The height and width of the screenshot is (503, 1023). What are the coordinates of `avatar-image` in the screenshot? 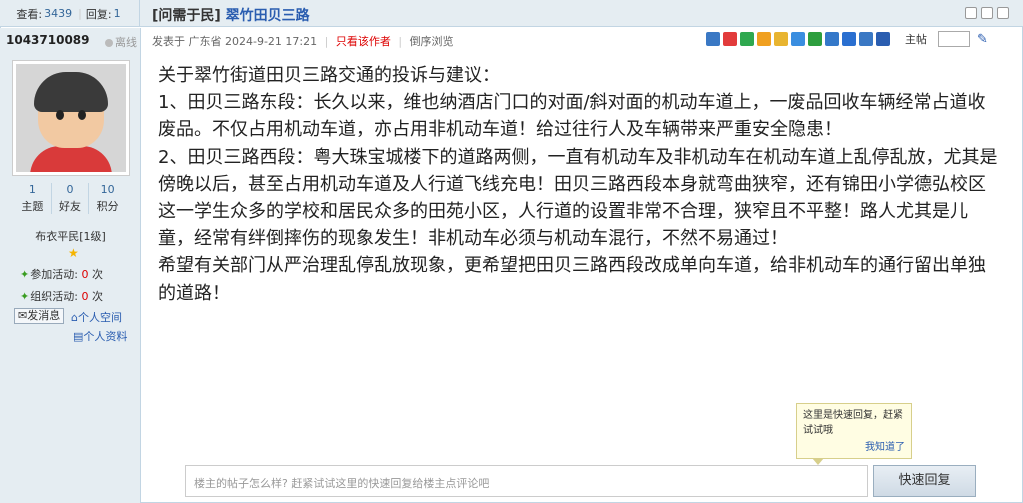 It's located at (71, 118).